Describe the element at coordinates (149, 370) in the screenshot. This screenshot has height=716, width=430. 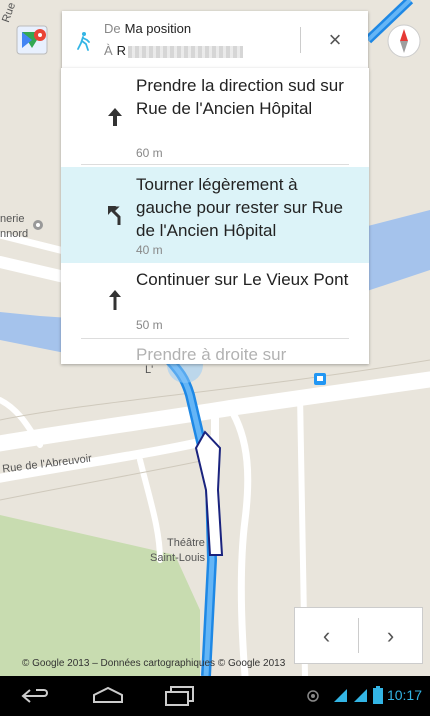
I see `map-label-river: L'` at that location.